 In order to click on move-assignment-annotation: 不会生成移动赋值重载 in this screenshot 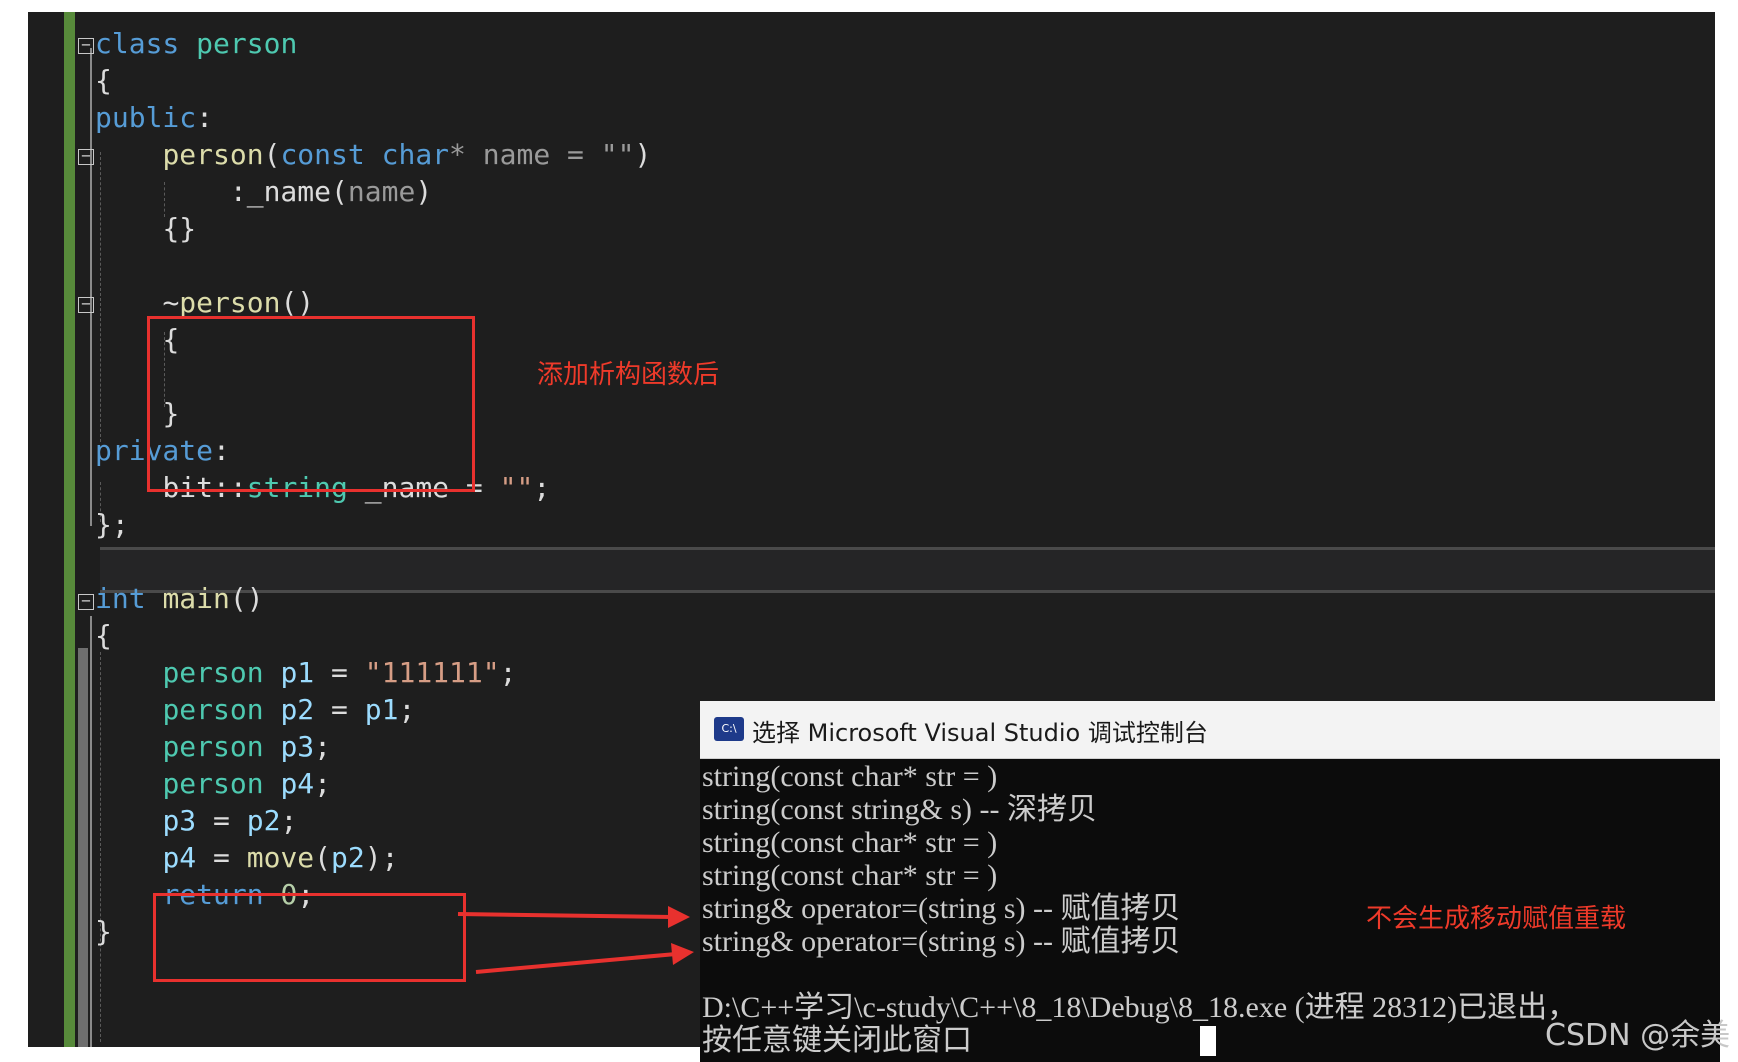, I will do `click(1496, 919)`.